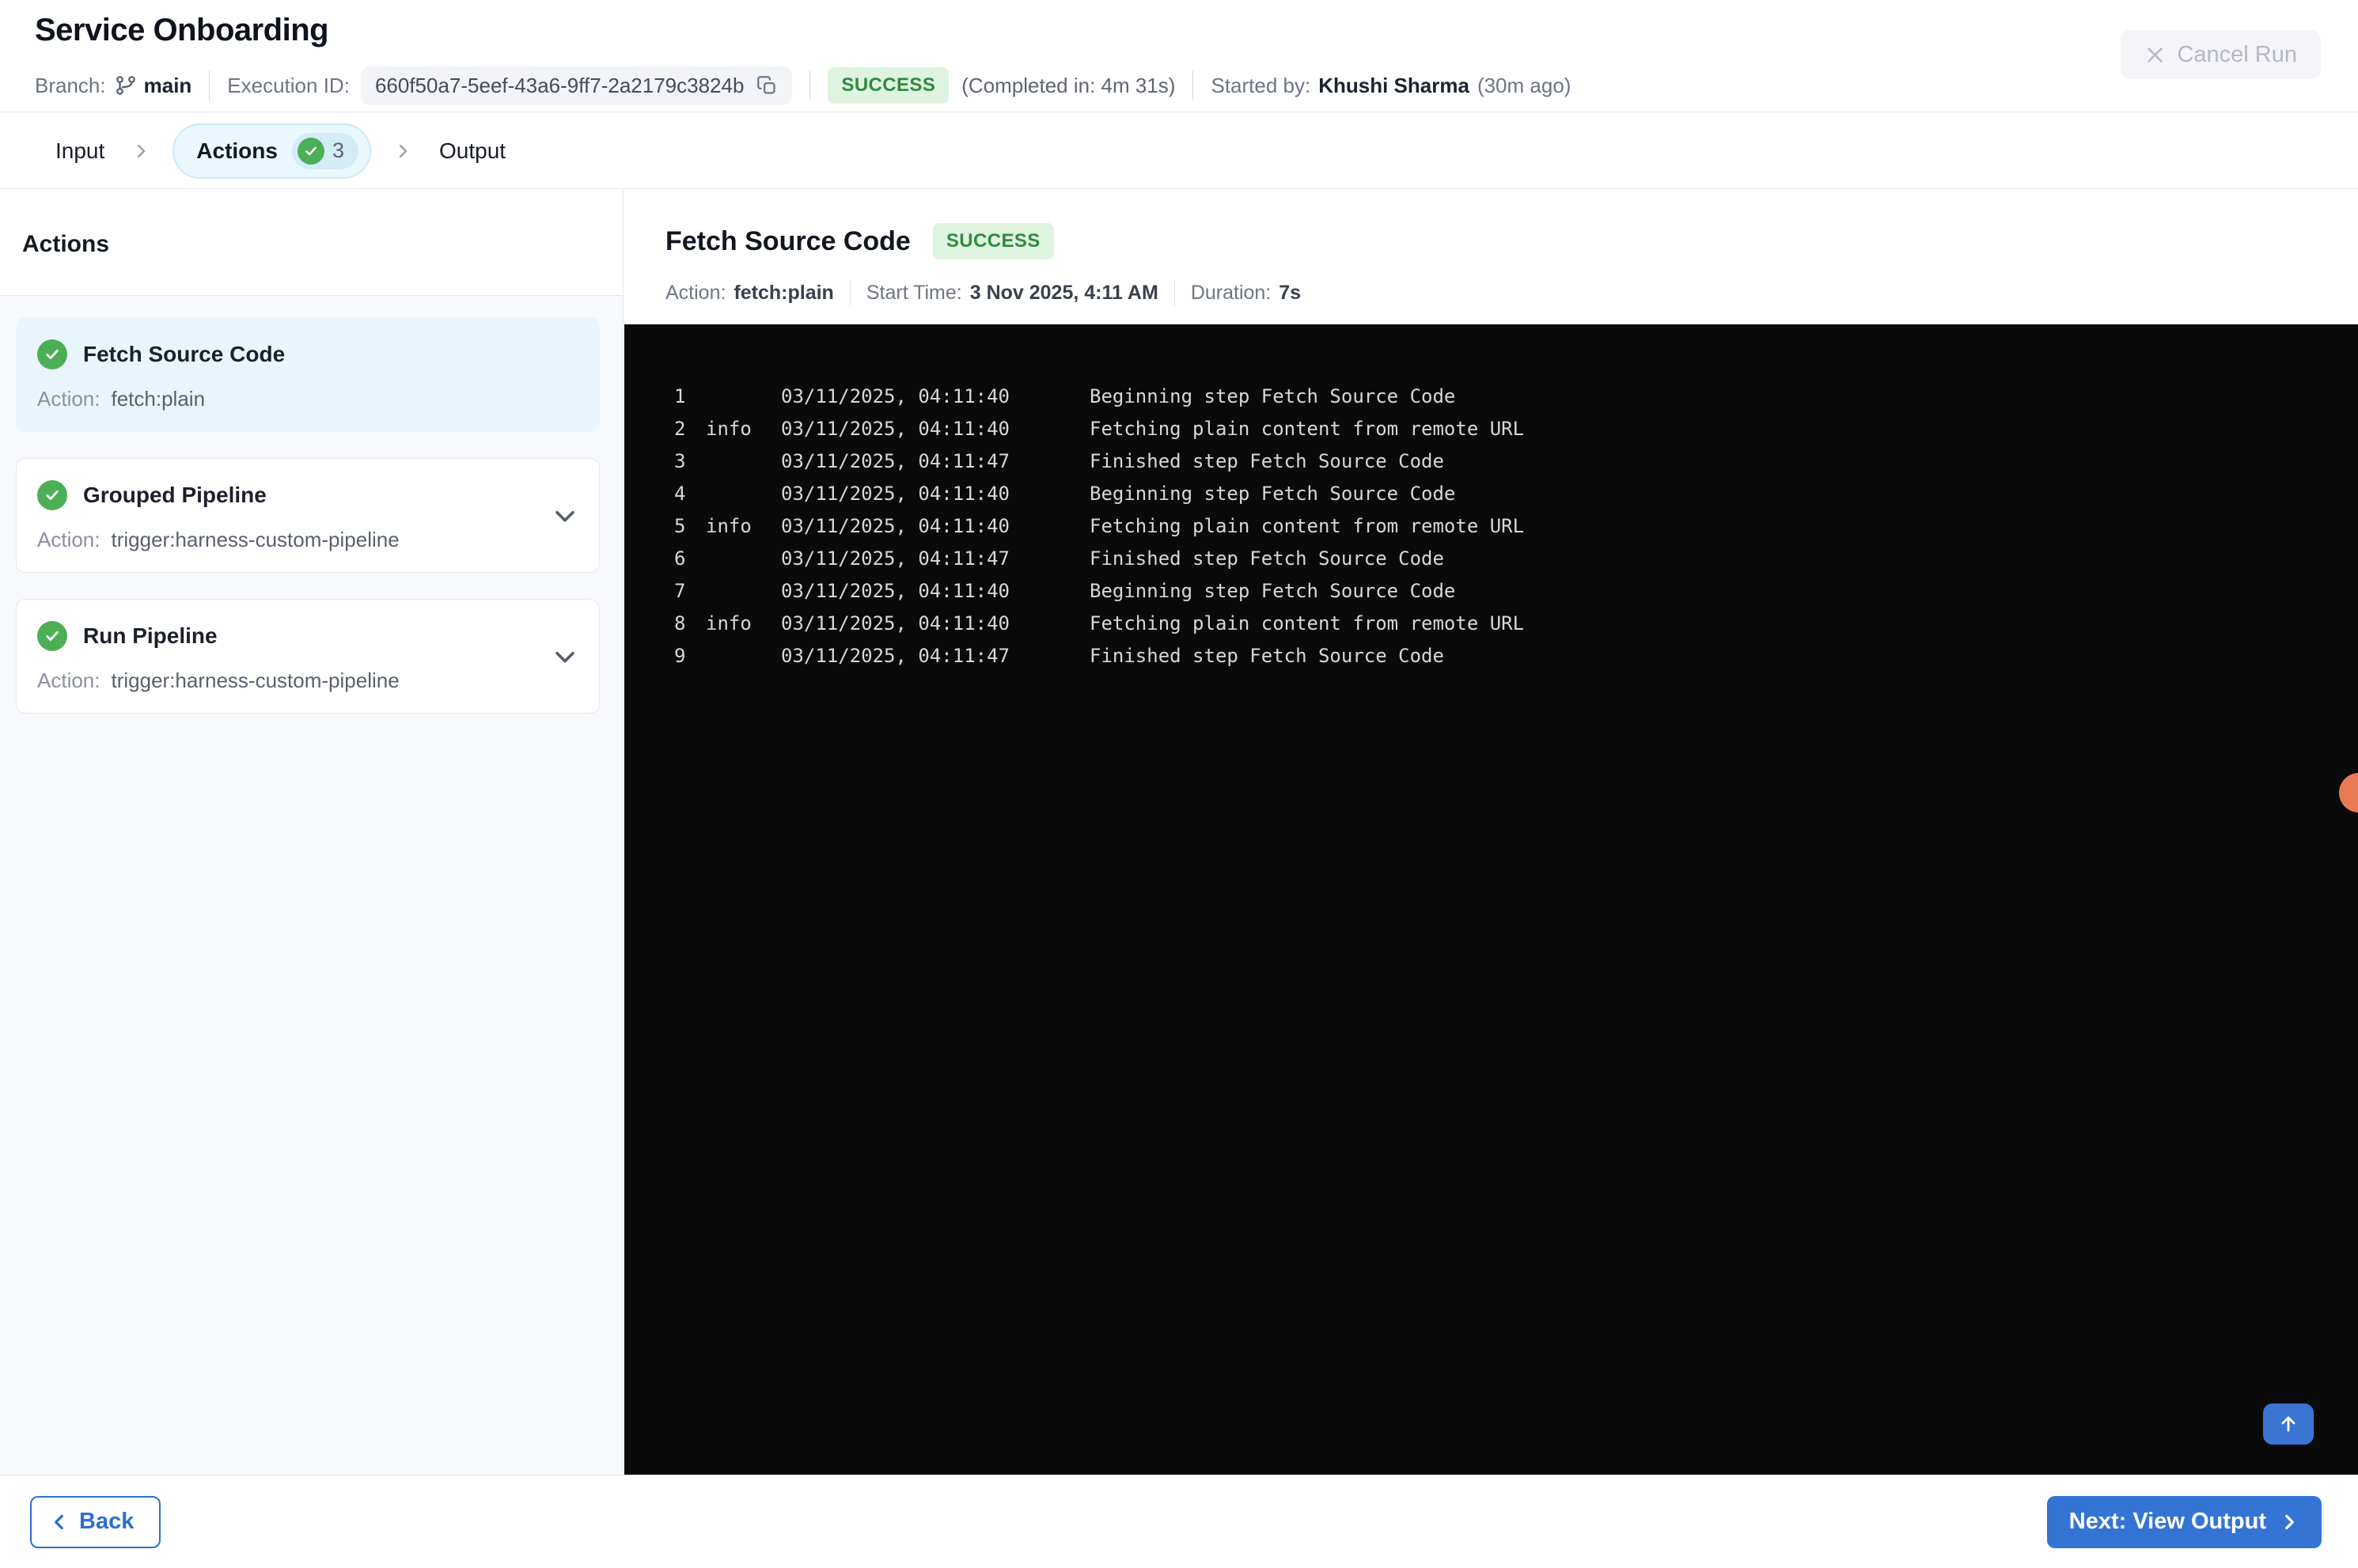  What do you see at coordinates (784, 292) in the screenshot?
I see `detail-action-value: fetch:plain` at bounding box center [784, 292].